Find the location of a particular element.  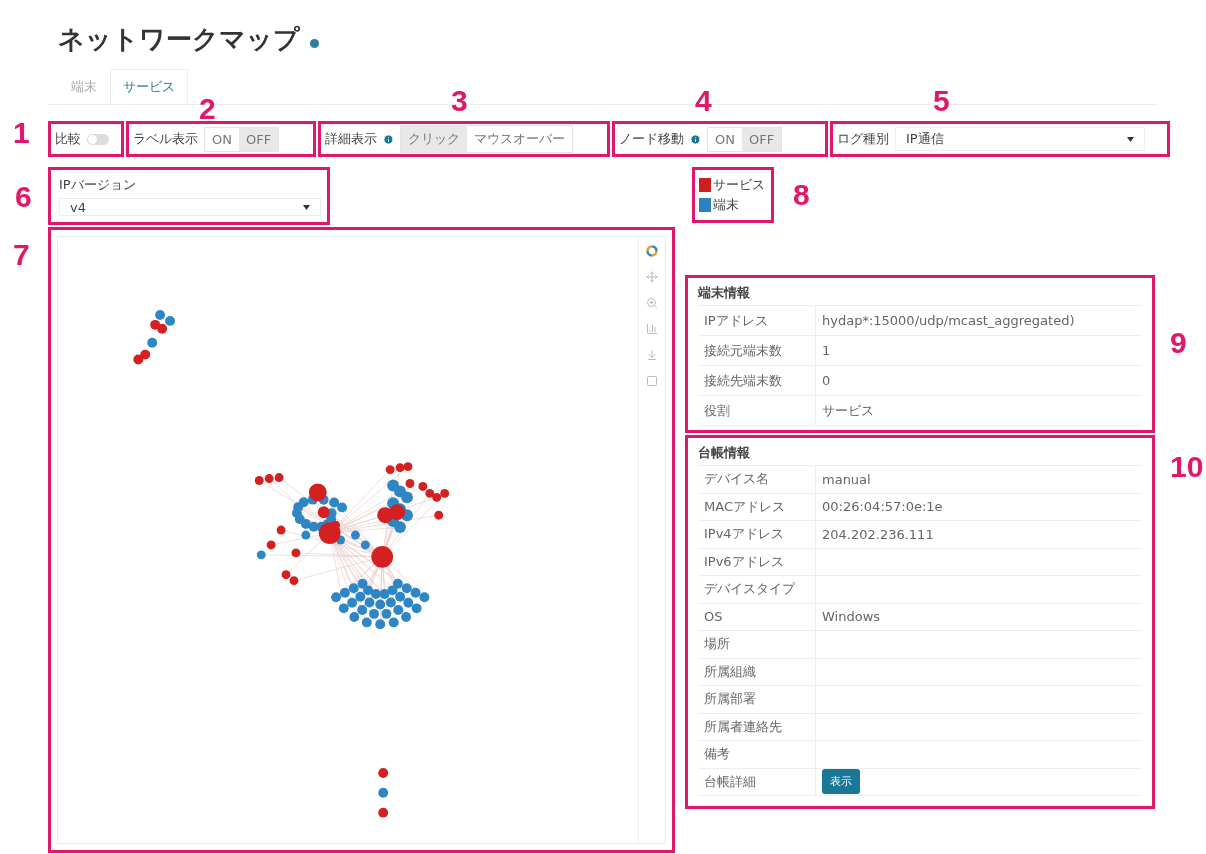

compare-label: 比較 is located at coordinates (68, 139).